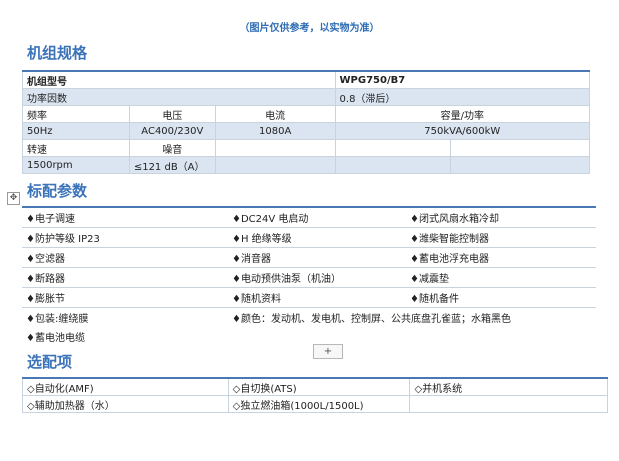 The height and width of the screenshot is (461, 619). I want to click on feature-item: ♦减震垫, so click(501, 277).